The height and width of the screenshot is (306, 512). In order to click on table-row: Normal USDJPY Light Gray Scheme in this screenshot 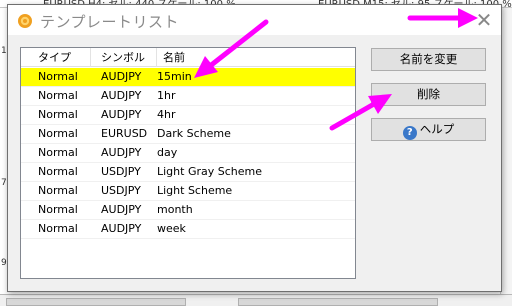, I will do `click(188, 172)`.